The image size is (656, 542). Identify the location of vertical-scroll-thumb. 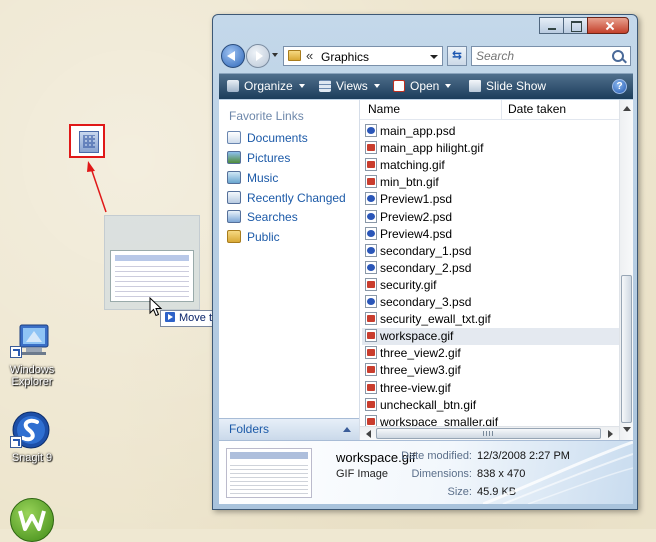
(626, 349).